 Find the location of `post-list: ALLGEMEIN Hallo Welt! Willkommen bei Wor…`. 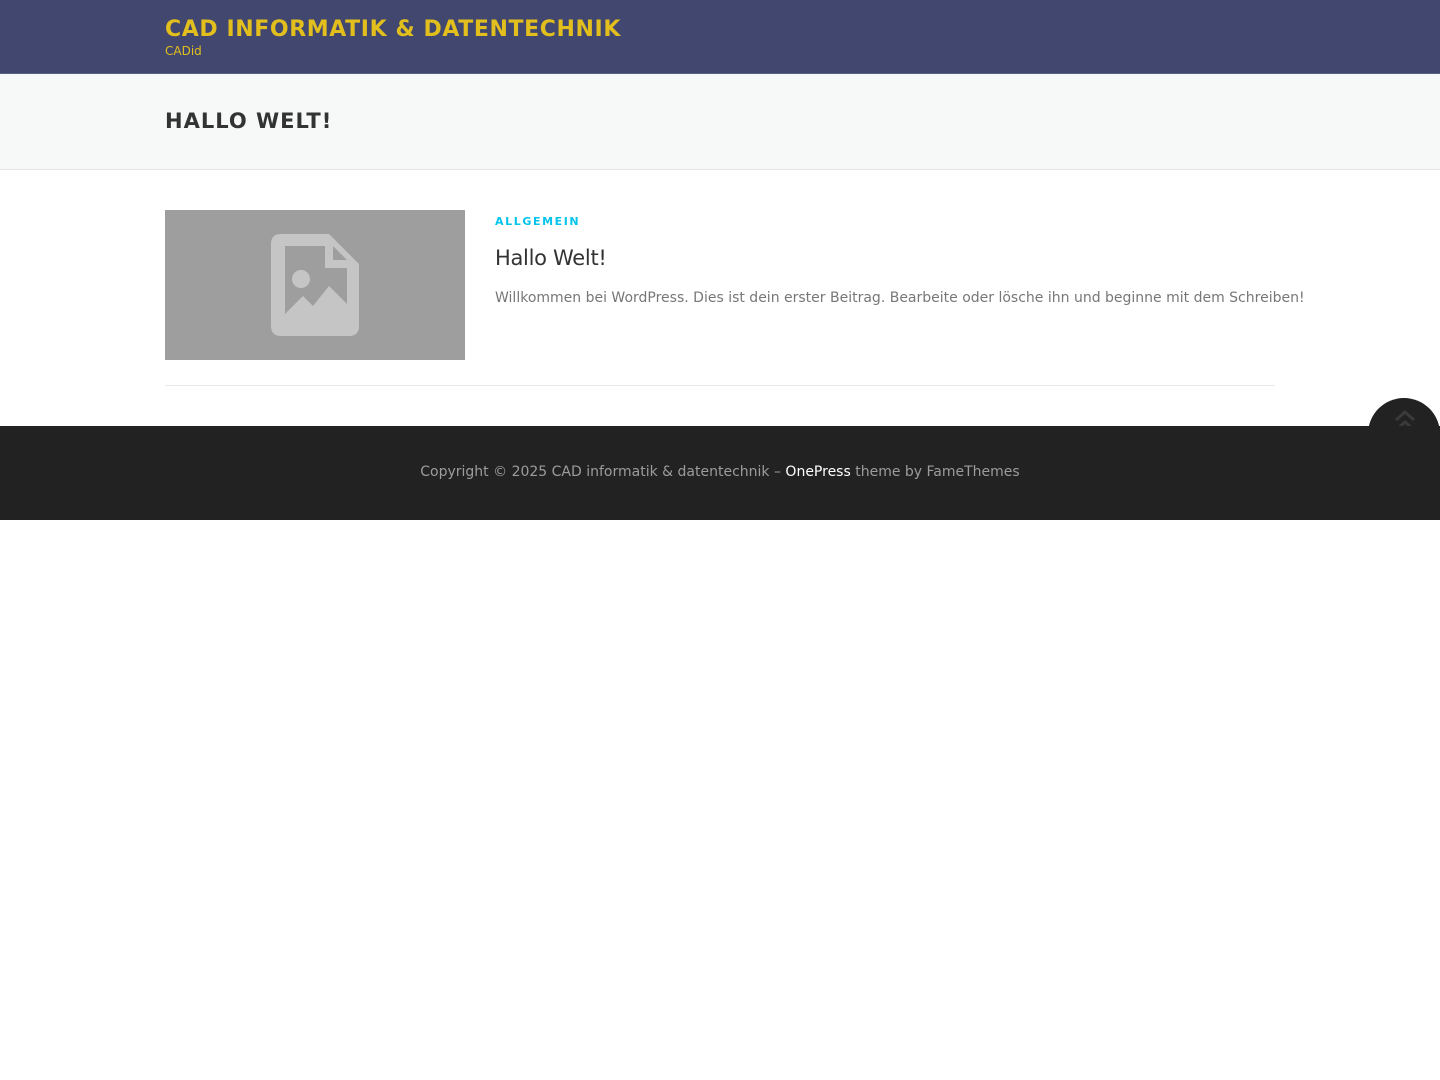

post-list: ALLGEMEIN Hallo Welt! Willkommen bei Wor… is located at coordinates (735, 298).